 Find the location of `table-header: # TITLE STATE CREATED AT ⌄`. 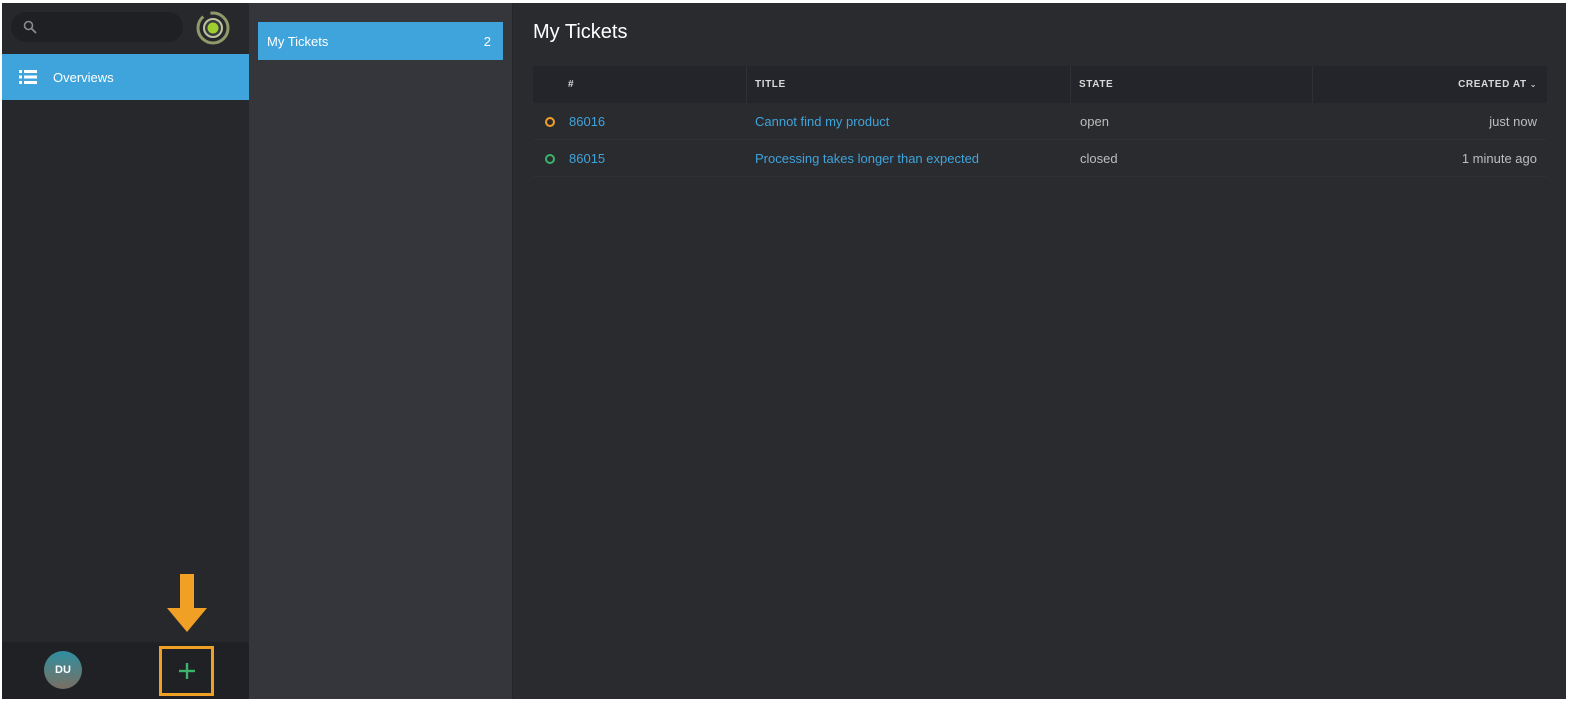

table-header: # TITLE STATE CREATED AT ⌄ is located at coordinates (1040, 84).